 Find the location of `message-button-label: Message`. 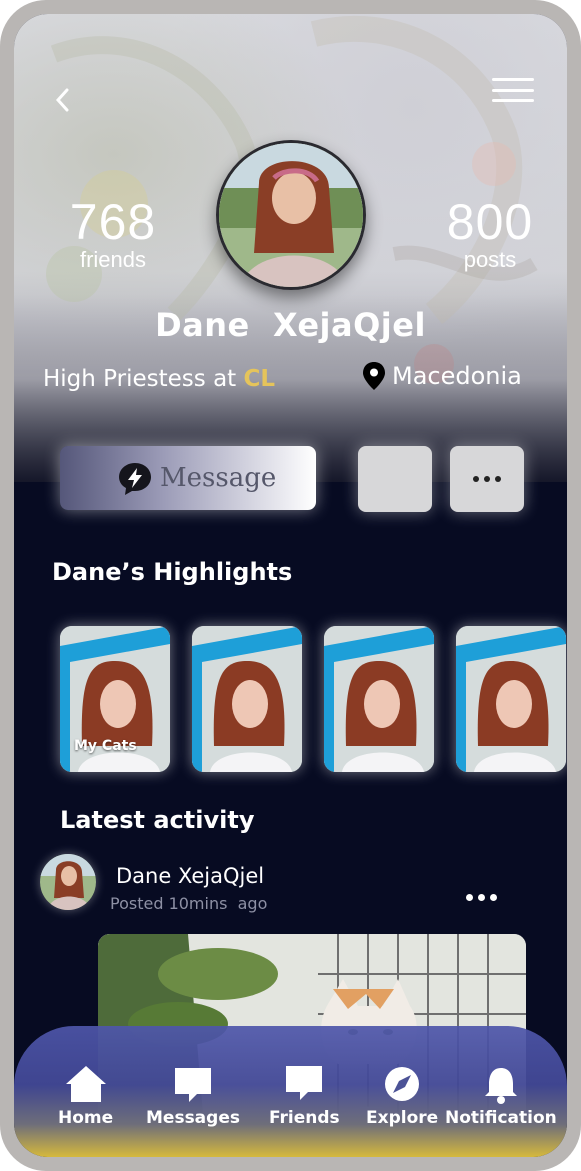

message-button-label: Message is located at coordinates (218, 478).